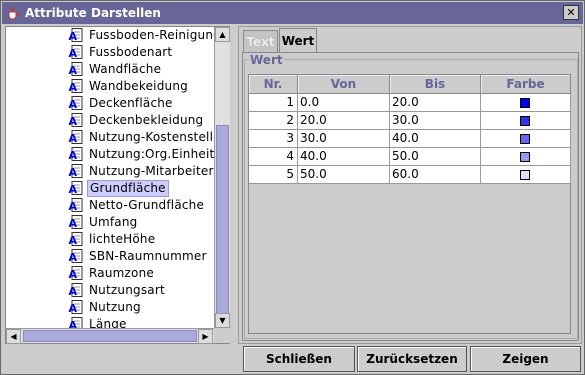 This screenshot has width=585, height=375. Describe the element at coordinates (298, 40) in the screenshot. I see `tab-wert: Wert` at that location.